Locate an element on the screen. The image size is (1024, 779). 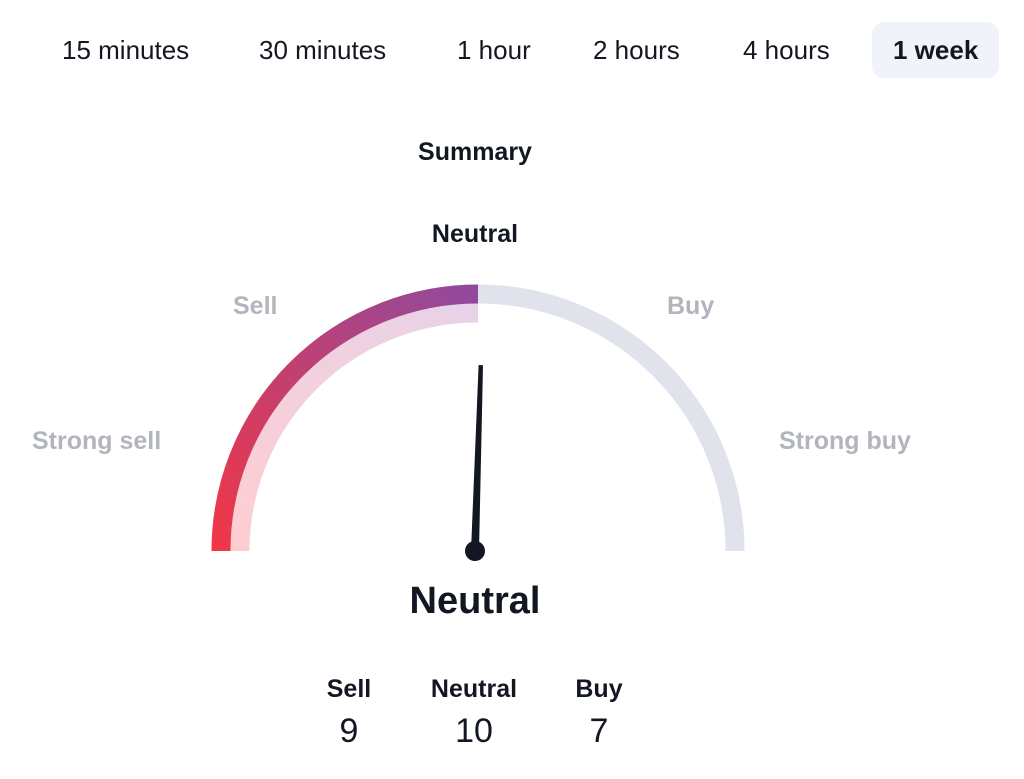
count-neutral-value: 10 is located at coordinates (474, 731).